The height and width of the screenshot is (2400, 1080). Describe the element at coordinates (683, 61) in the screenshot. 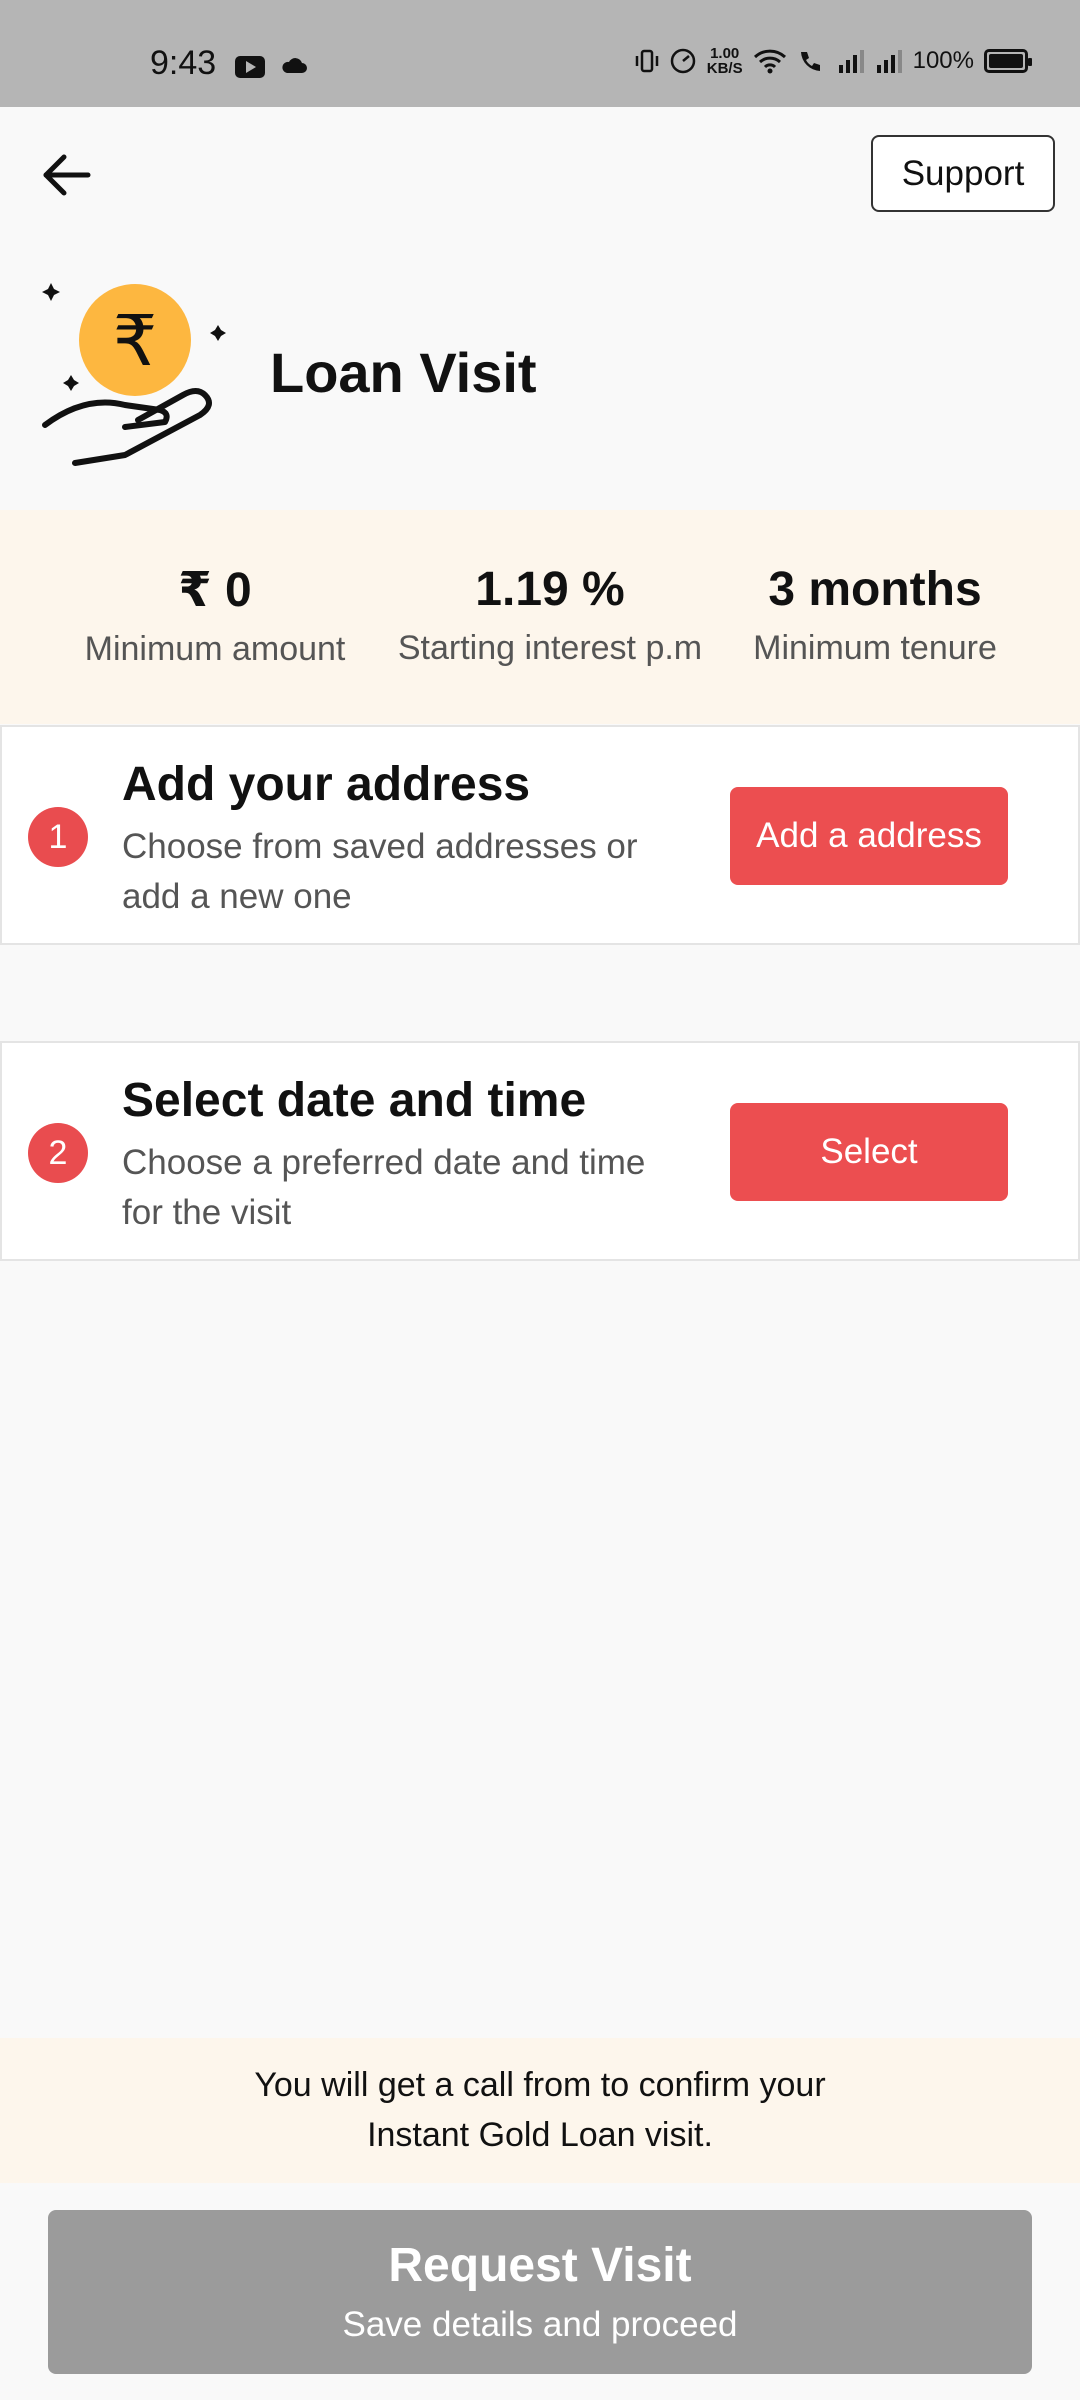

I see `speedometer-icon` at that location.